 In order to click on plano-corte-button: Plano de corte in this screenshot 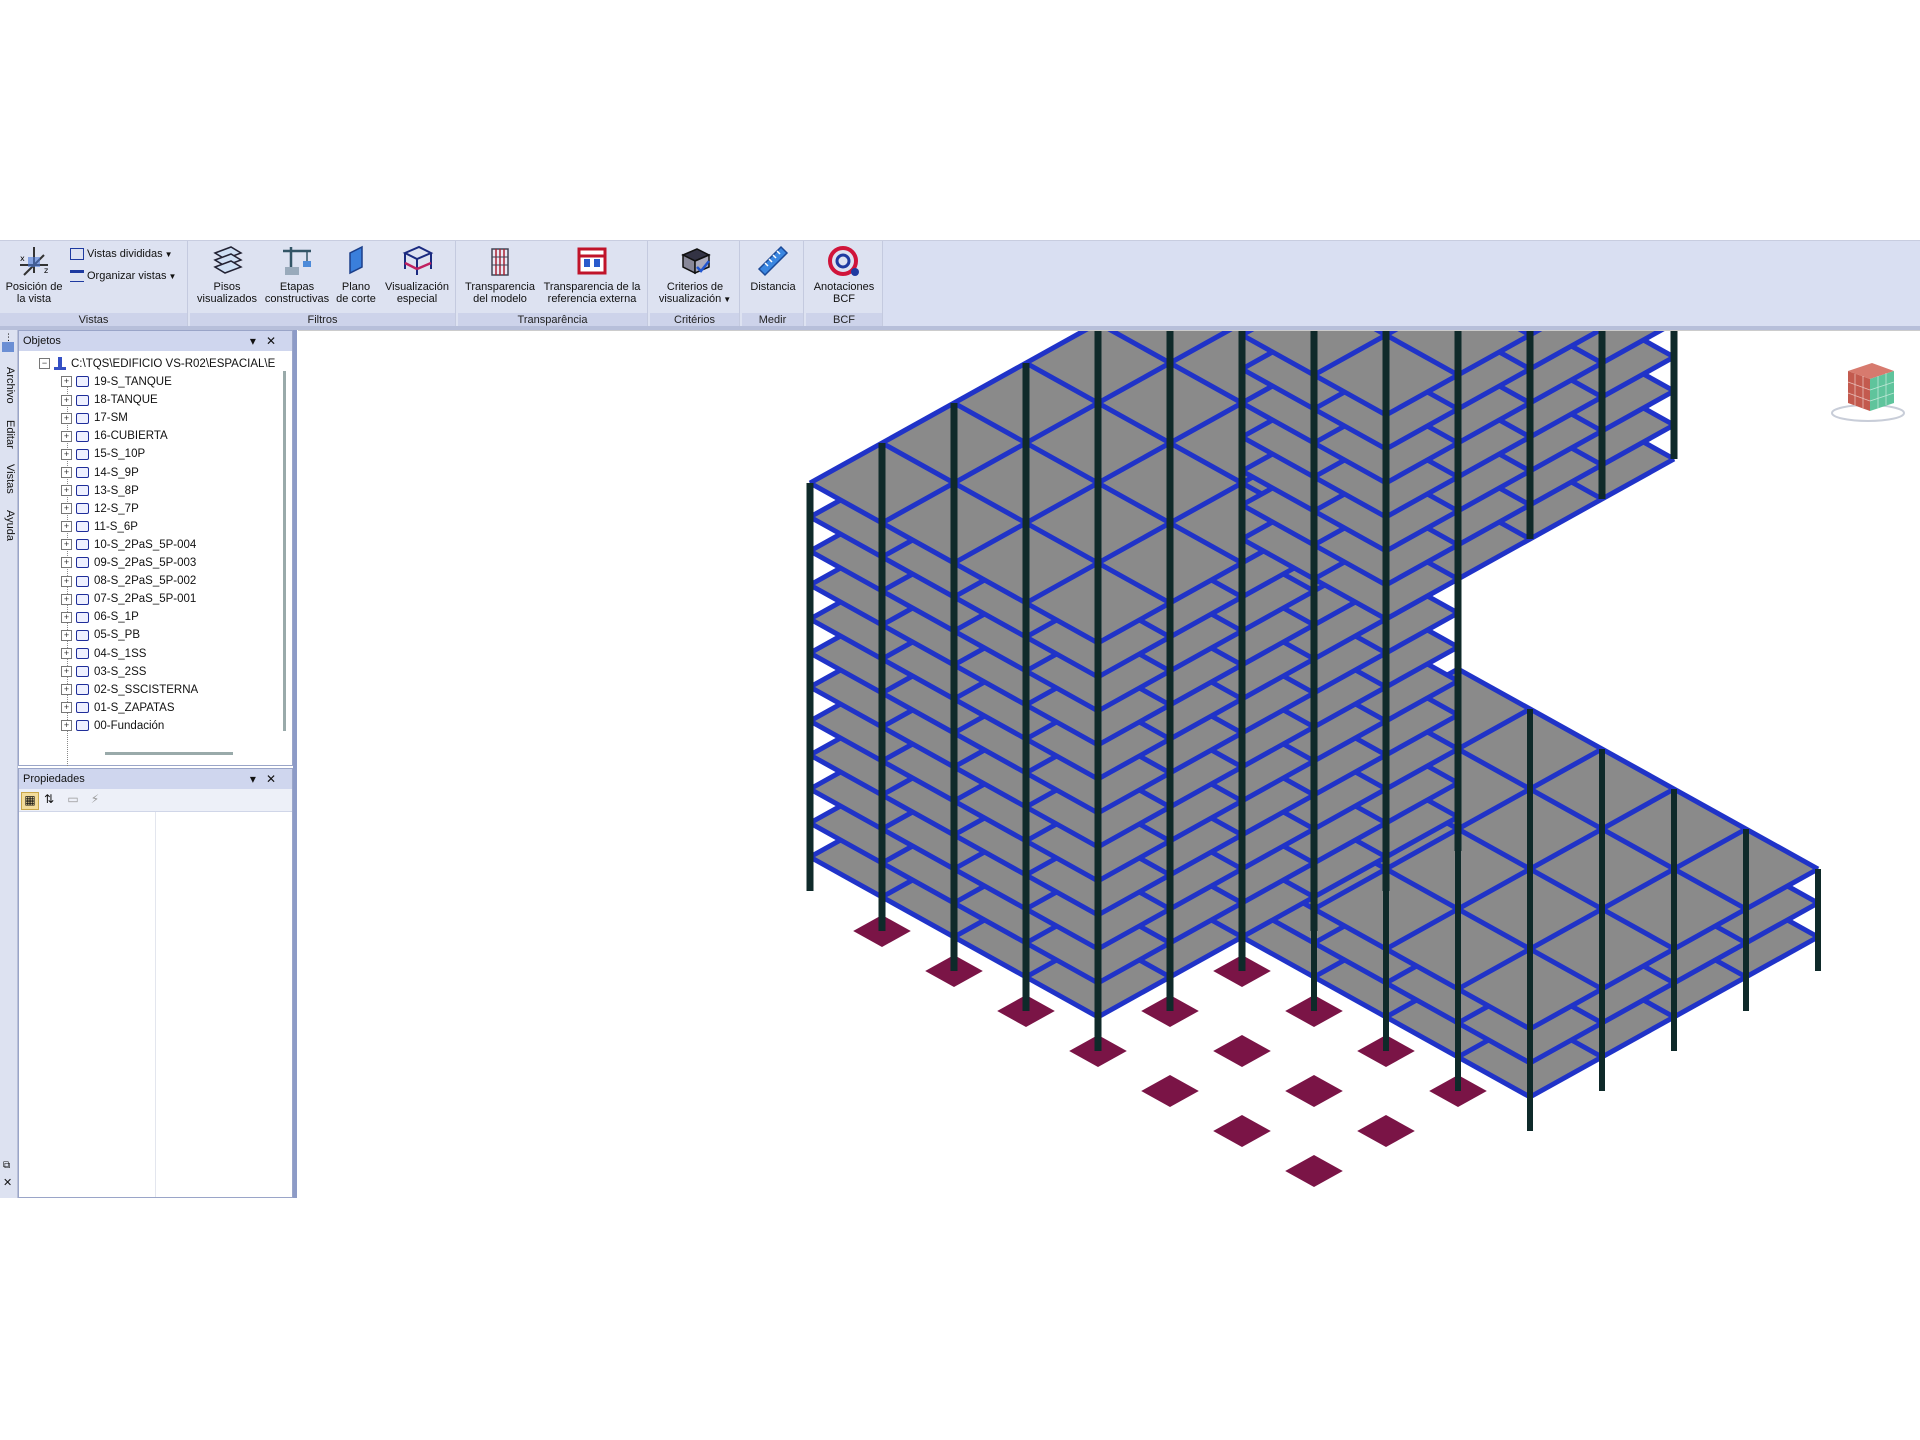, I will do `click(356, 277)`.